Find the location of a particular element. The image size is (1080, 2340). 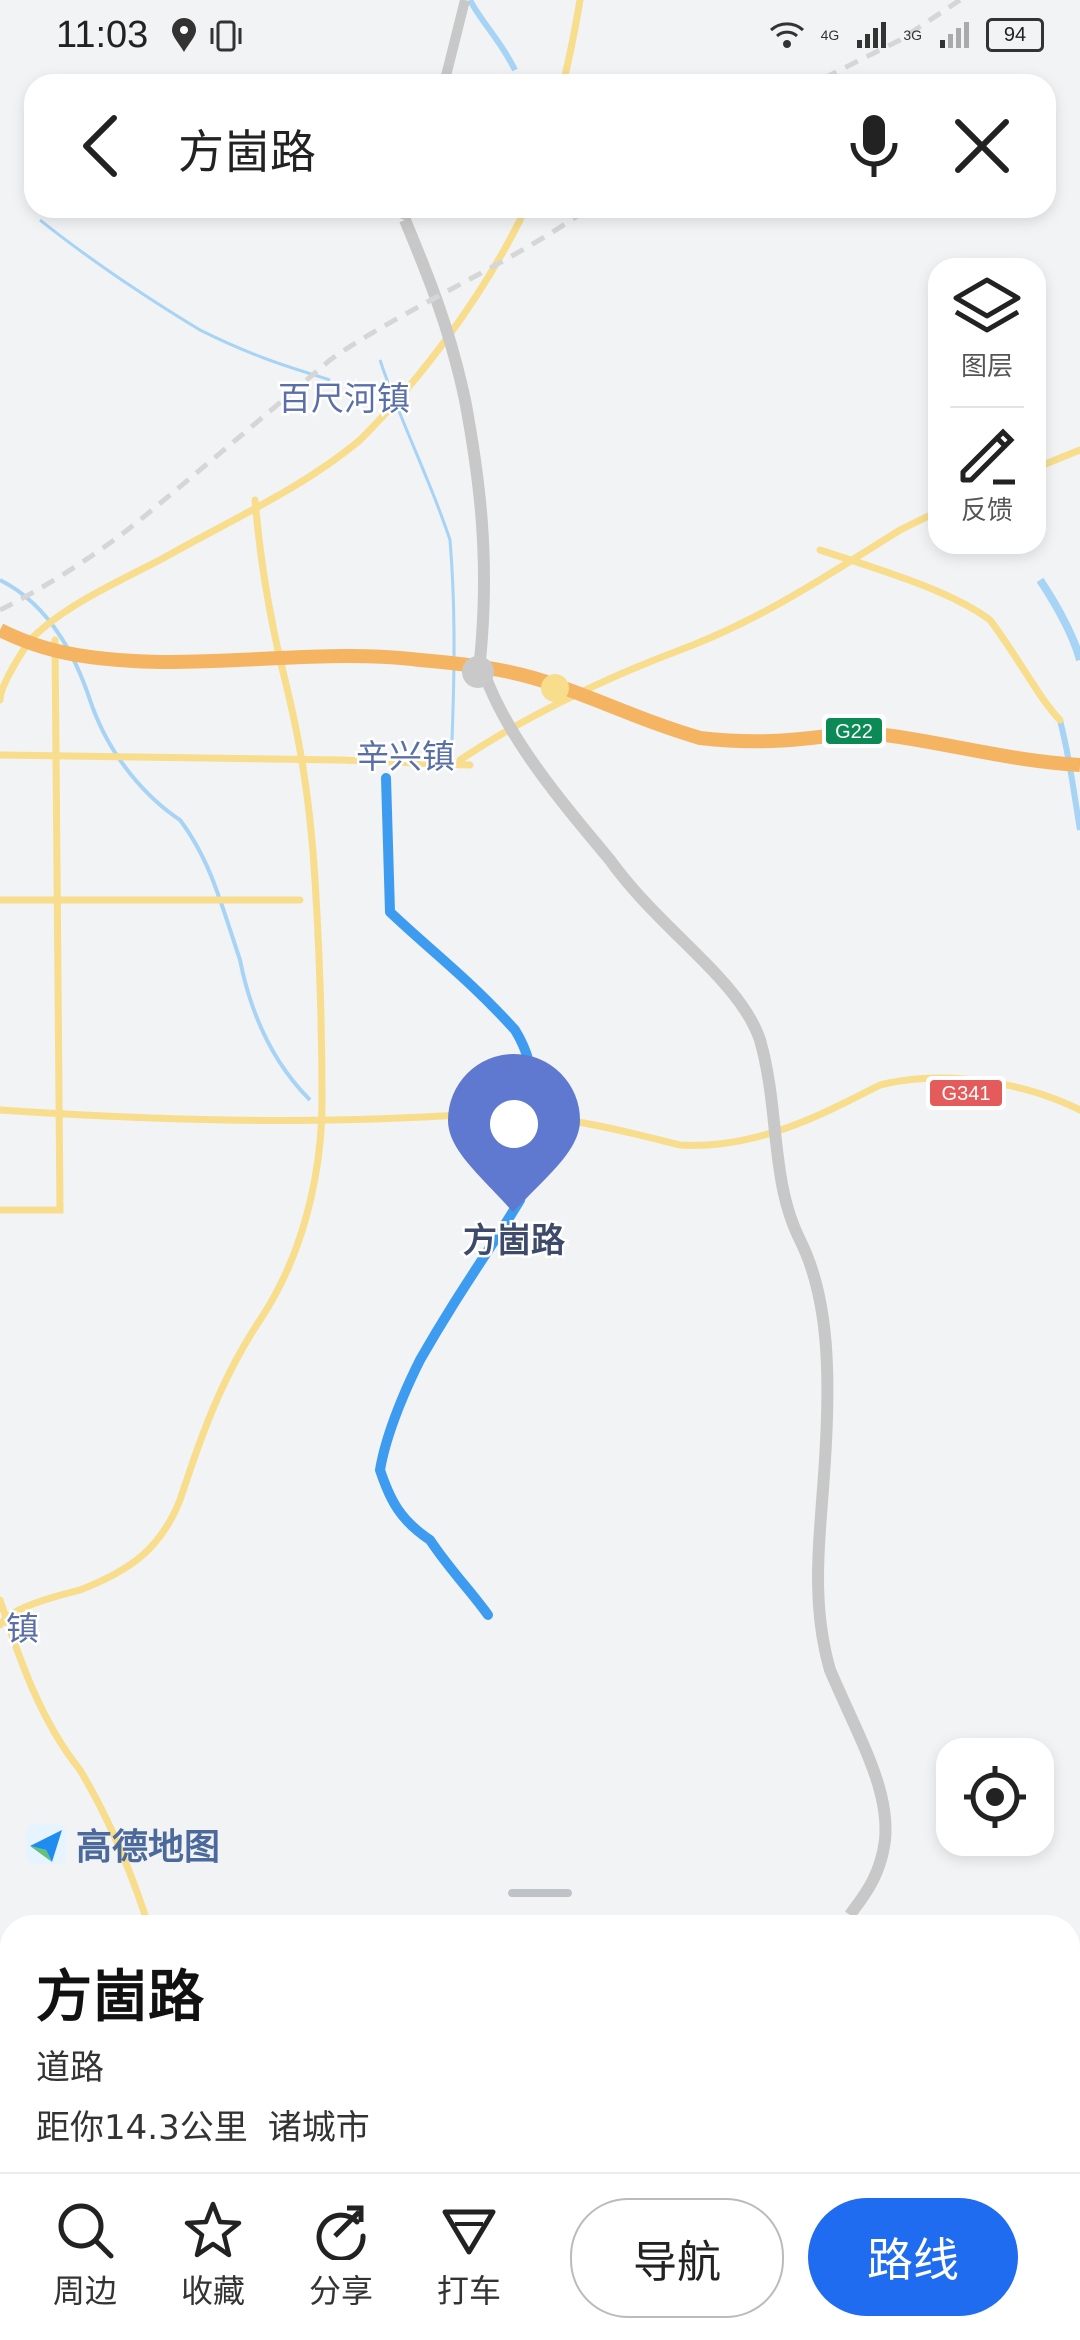

chevron-left-icon is located at coordinates (100, 146).